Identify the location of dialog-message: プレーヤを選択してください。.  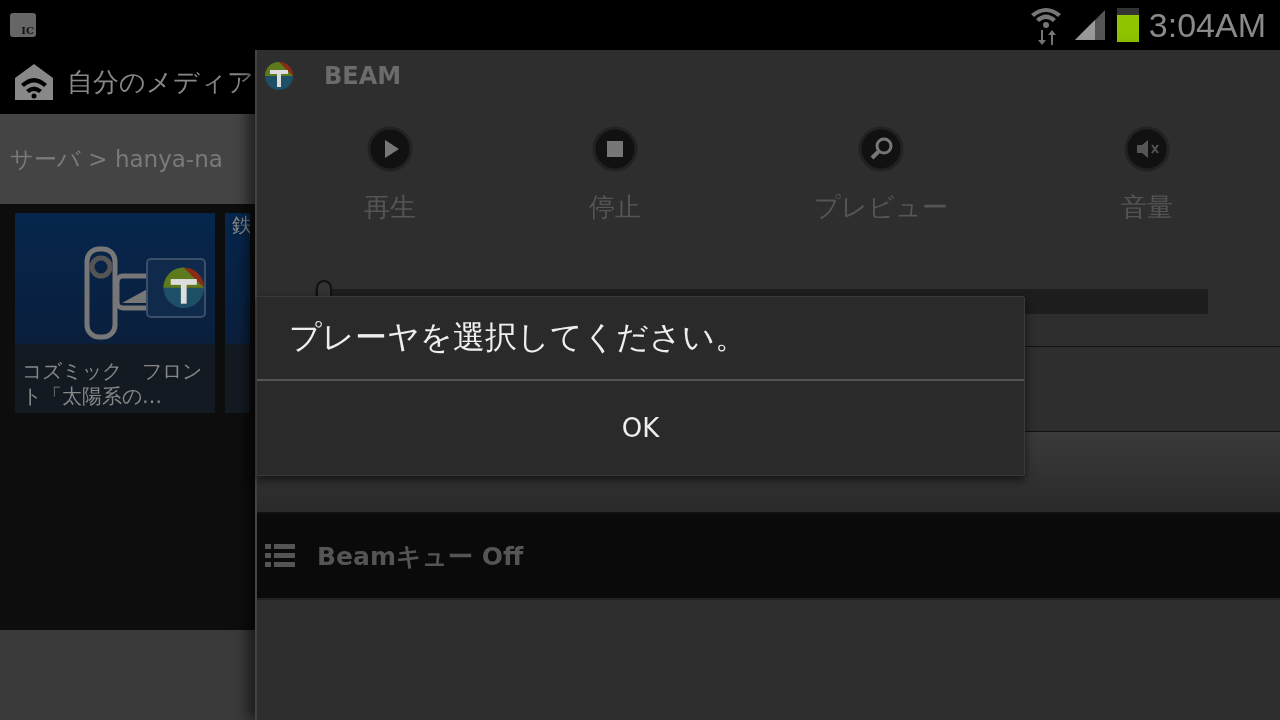
(640, 339).